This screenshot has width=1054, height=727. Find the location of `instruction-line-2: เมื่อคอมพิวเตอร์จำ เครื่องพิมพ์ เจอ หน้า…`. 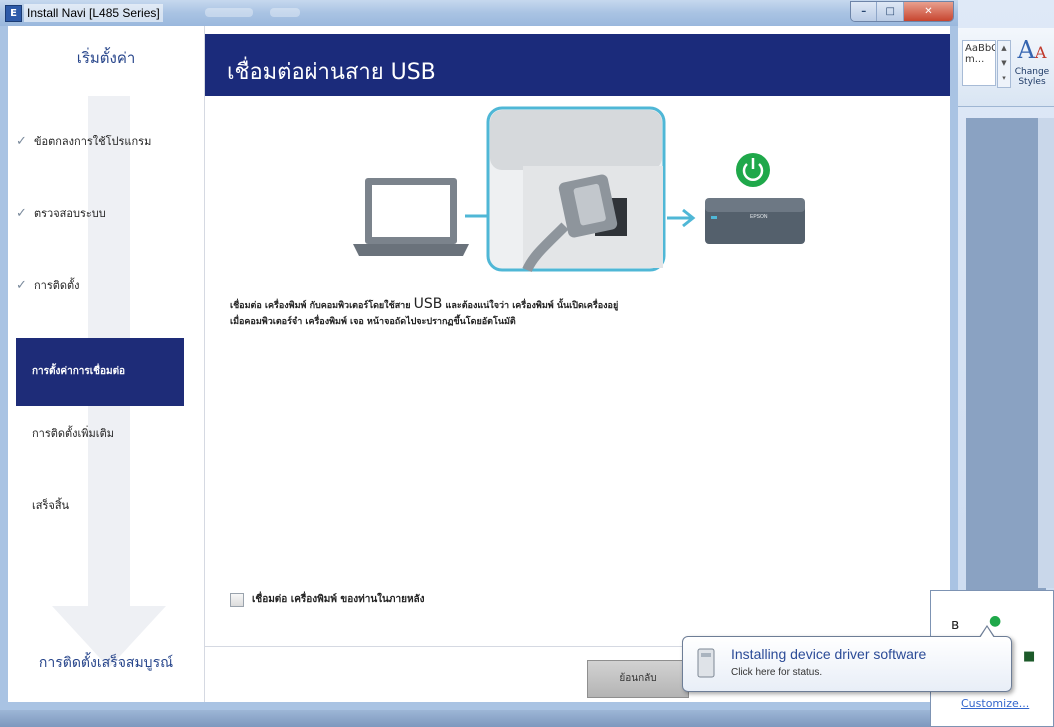

instruction-line-2: เมื่อคอมพิวเตอร์จำ เครื่องพิมพ์ เจอ หน้า… is located at coordinates (373, 322).